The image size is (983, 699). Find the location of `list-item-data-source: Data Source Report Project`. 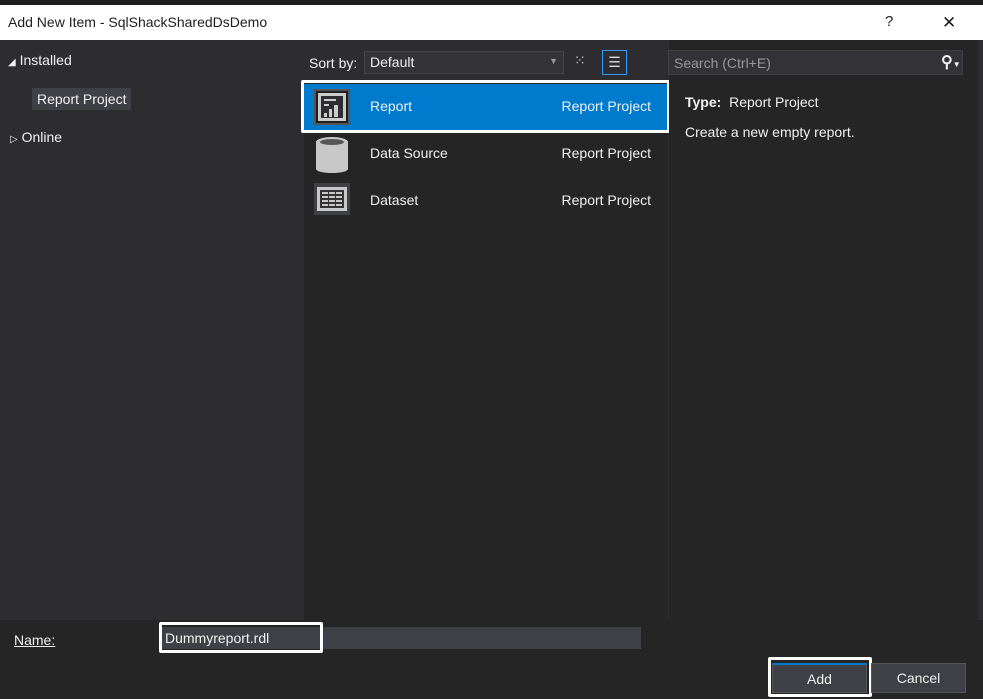

list-item-data-source: Data Source Report Project is located at coordinates (486, 154).